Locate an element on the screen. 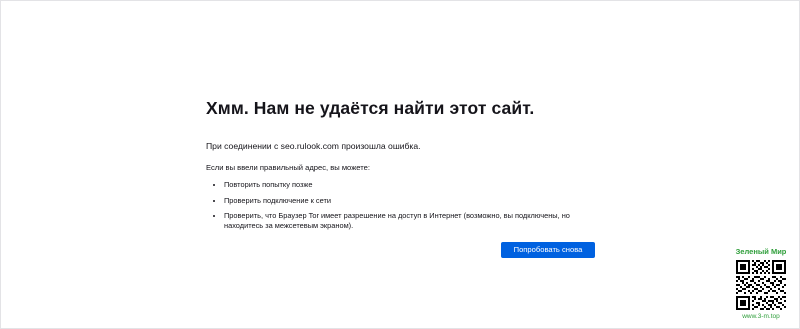 The image size is (800, 329). retry-button: Попробовать снова is located at coordinates (548, 250).